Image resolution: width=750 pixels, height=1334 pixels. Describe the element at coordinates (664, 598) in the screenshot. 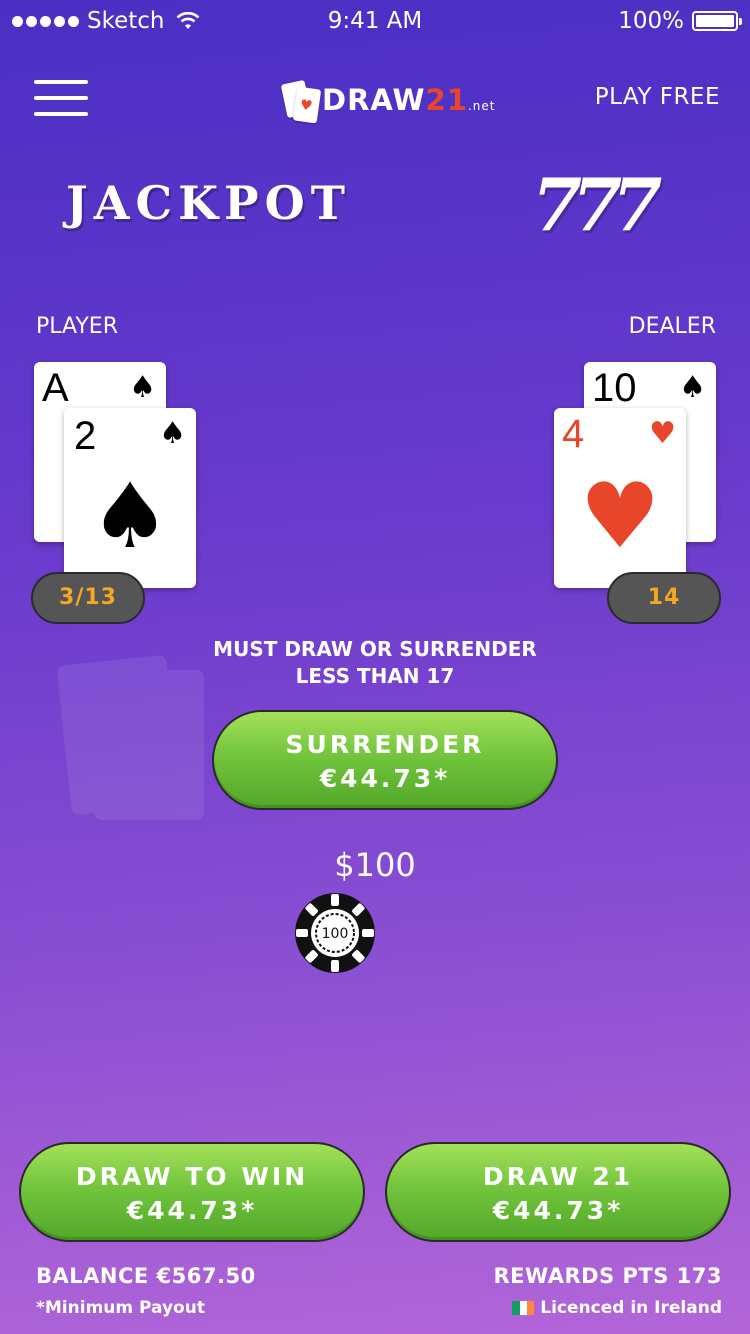

I see `dealer-score-badge: 14` at that location.